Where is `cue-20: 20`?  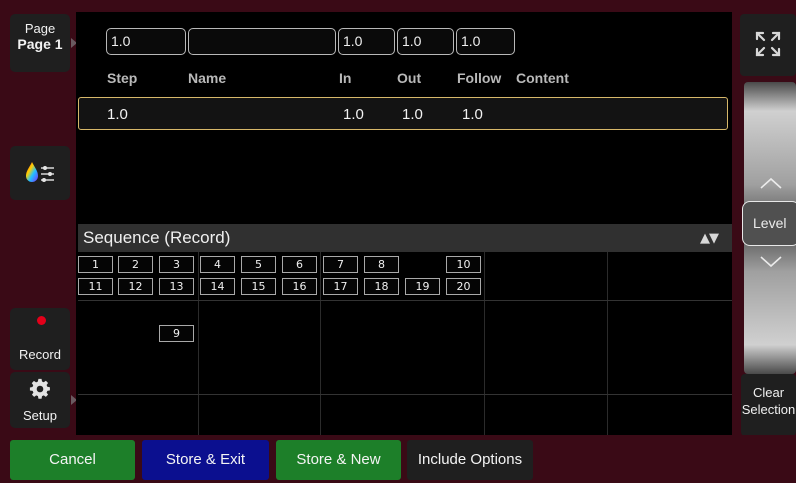 cue-20: 20 is located at coordinates (463, 286).